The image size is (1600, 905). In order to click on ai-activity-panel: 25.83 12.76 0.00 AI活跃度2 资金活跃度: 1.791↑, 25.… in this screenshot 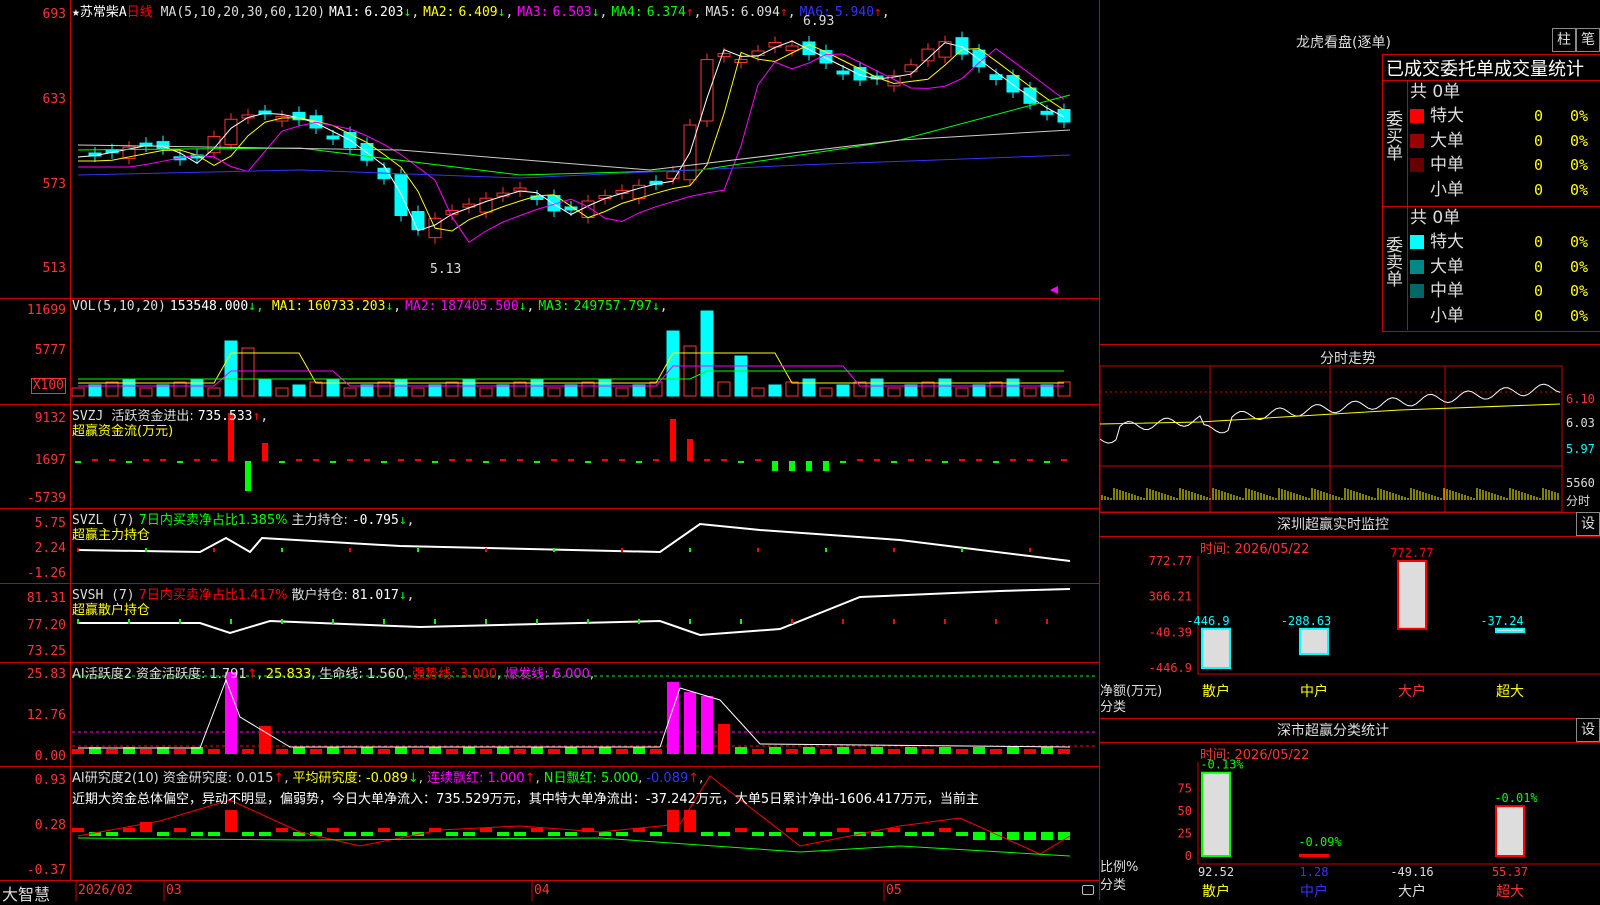, I will do `click(550, 714)`.